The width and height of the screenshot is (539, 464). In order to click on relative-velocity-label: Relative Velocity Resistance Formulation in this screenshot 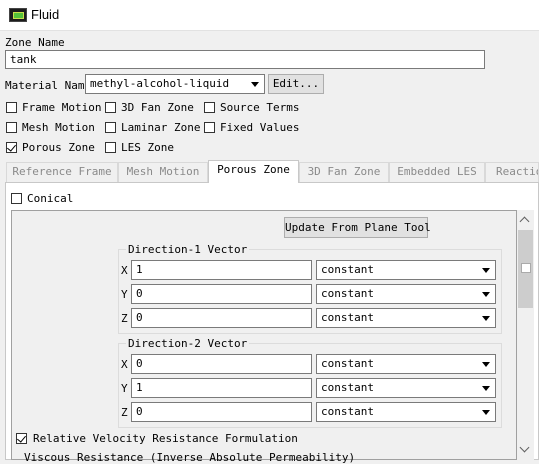, I will do `click(165, 438)`.